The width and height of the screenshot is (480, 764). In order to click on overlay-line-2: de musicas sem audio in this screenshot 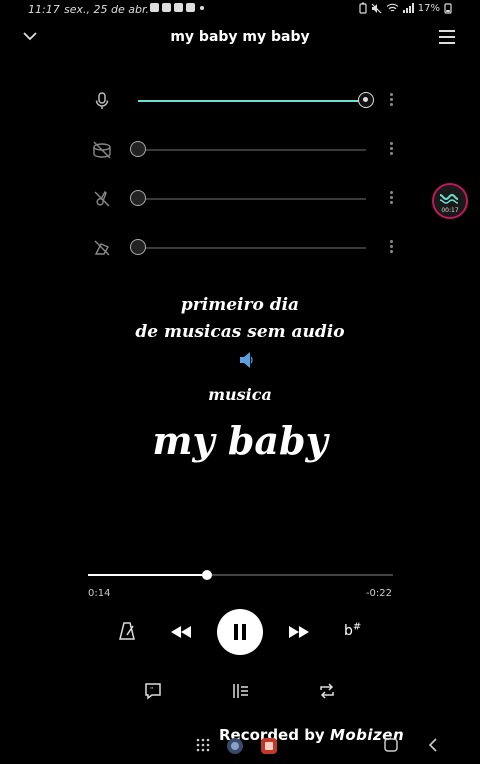, I will do `click(240, 332)`.